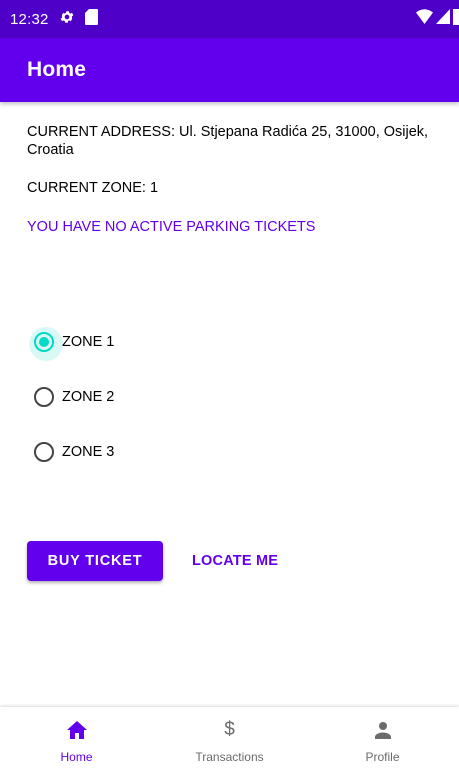 The height and width of the screenshot is (771, 459). I want to click on nav-item-profile: Profile, so click(382, 739).